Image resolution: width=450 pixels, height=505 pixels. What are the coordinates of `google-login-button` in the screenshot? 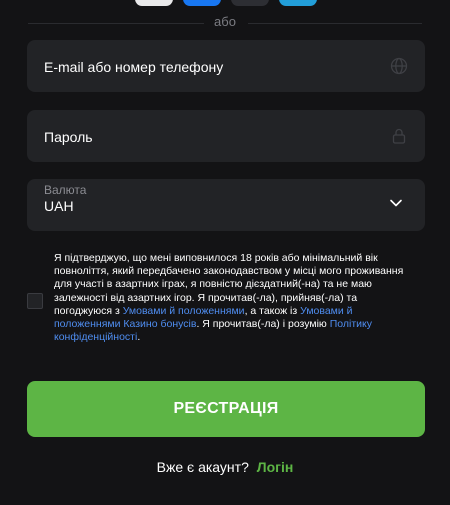 It's located at (154, 3).